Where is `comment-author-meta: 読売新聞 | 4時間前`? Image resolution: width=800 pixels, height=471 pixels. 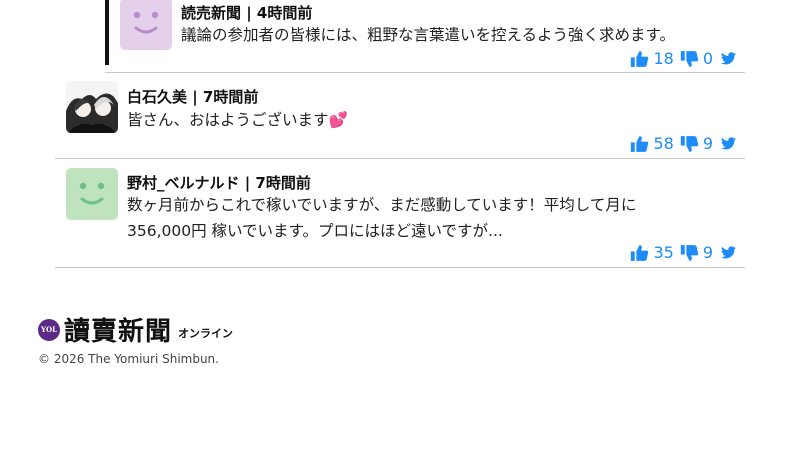 comment-author-meta: 読売新聞 | 4時間前 is located at coordinates (247, 13).